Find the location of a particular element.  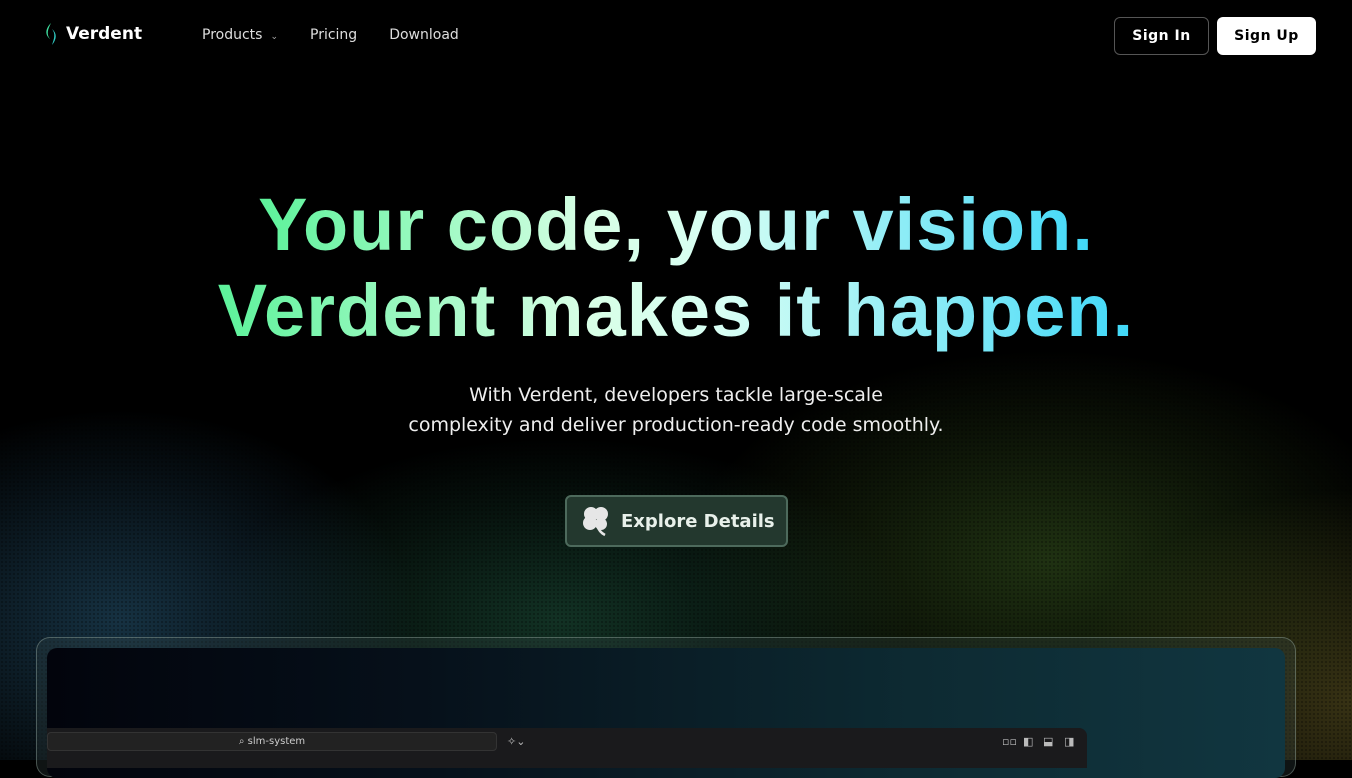

hero-title-line2: Verdent makes it happen. is located at coordinates (676, 310).